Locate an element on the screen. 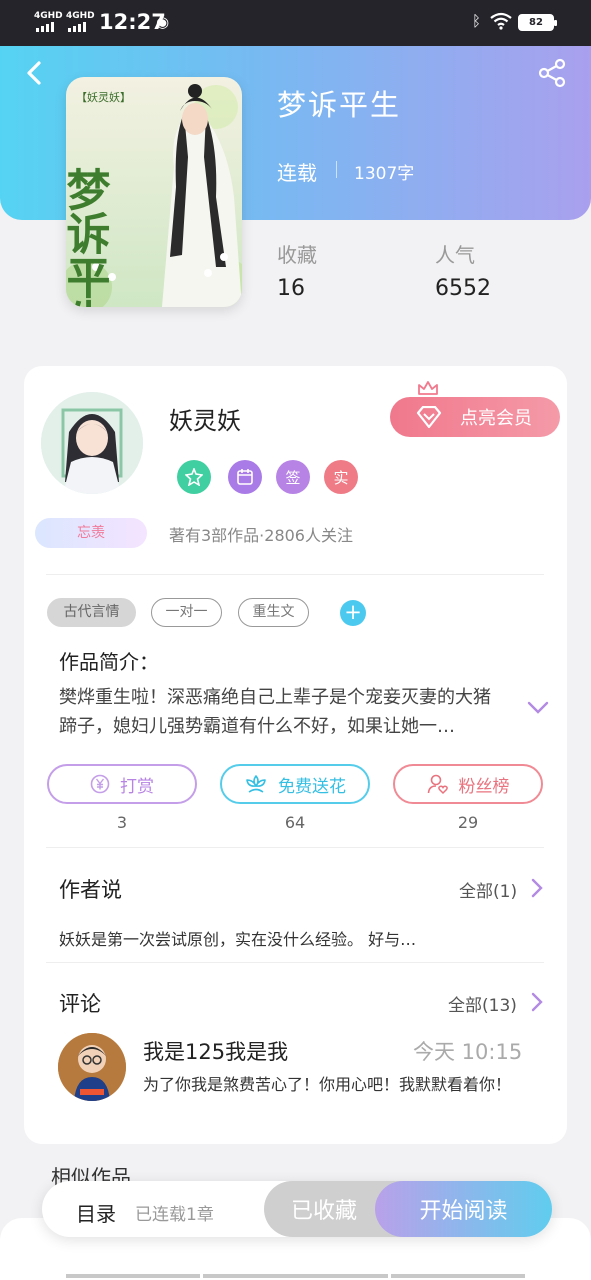 The height and width of the screenshot is (1280, 591). tag-rebirth: 重生文 is located at coordinates (273, 612).